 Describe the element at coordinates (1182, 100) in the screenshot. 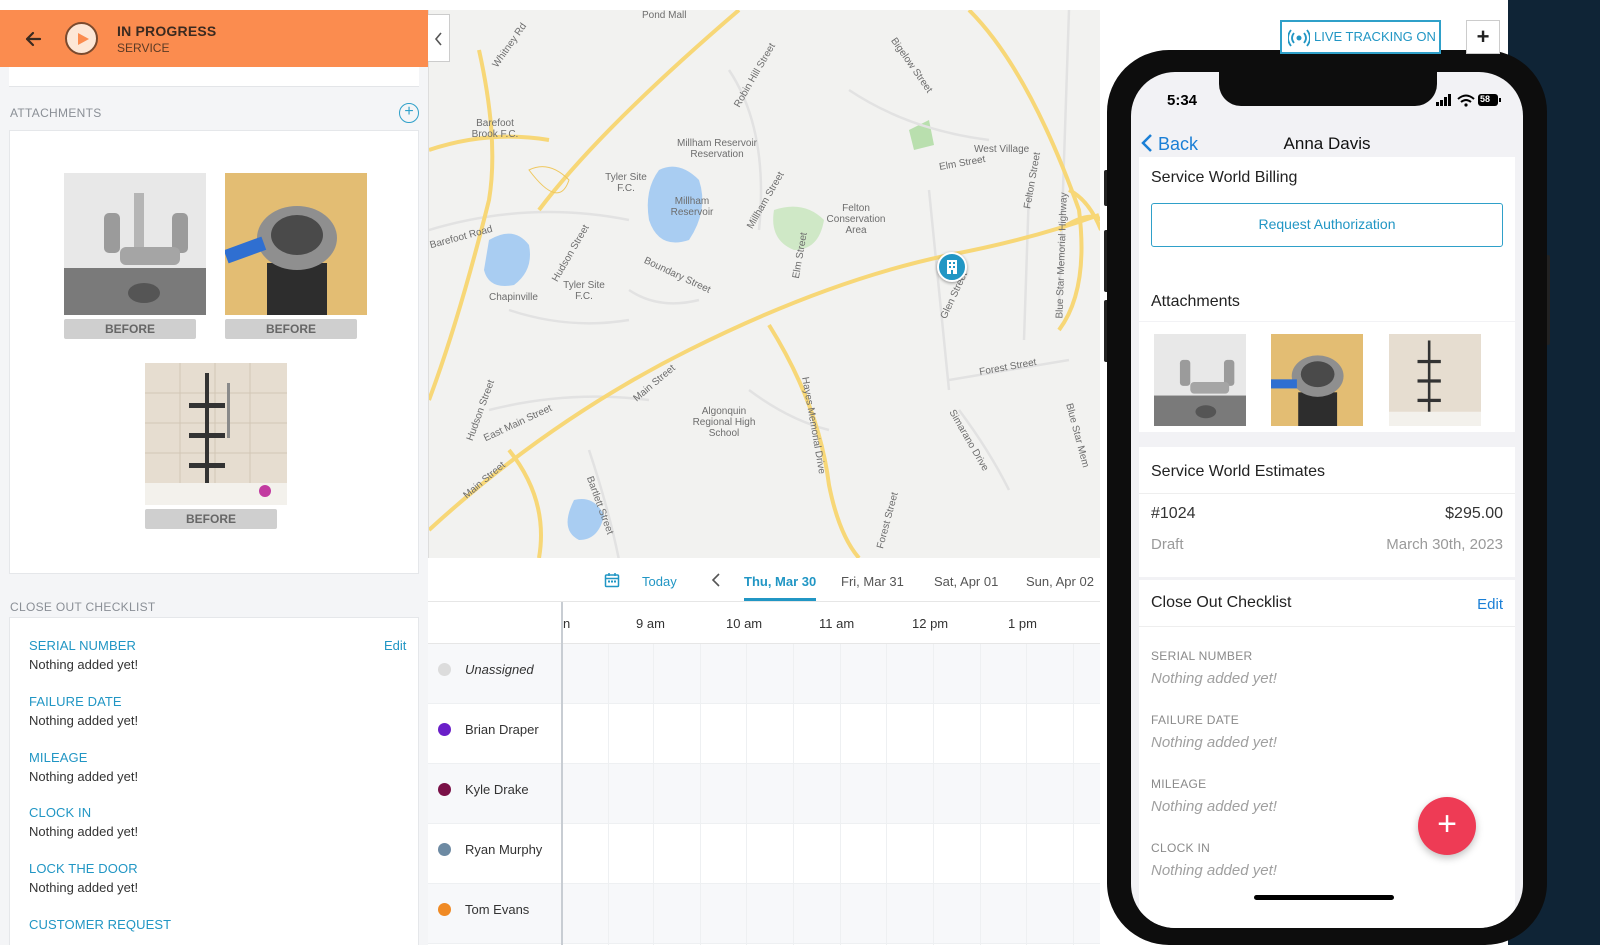

I see `status-time: 5:34` at that location.